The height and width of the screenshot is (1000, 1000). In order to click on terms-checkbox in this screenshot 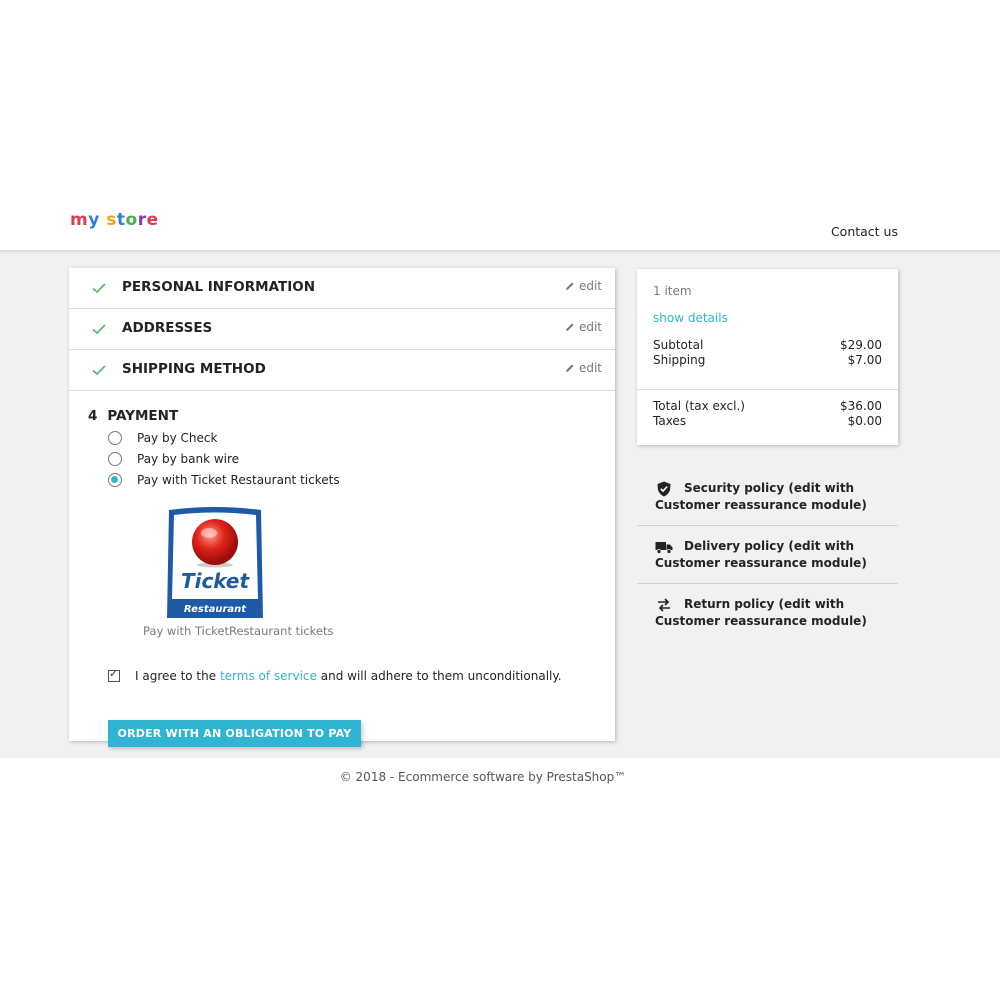, I will do `click(114, 674)`.